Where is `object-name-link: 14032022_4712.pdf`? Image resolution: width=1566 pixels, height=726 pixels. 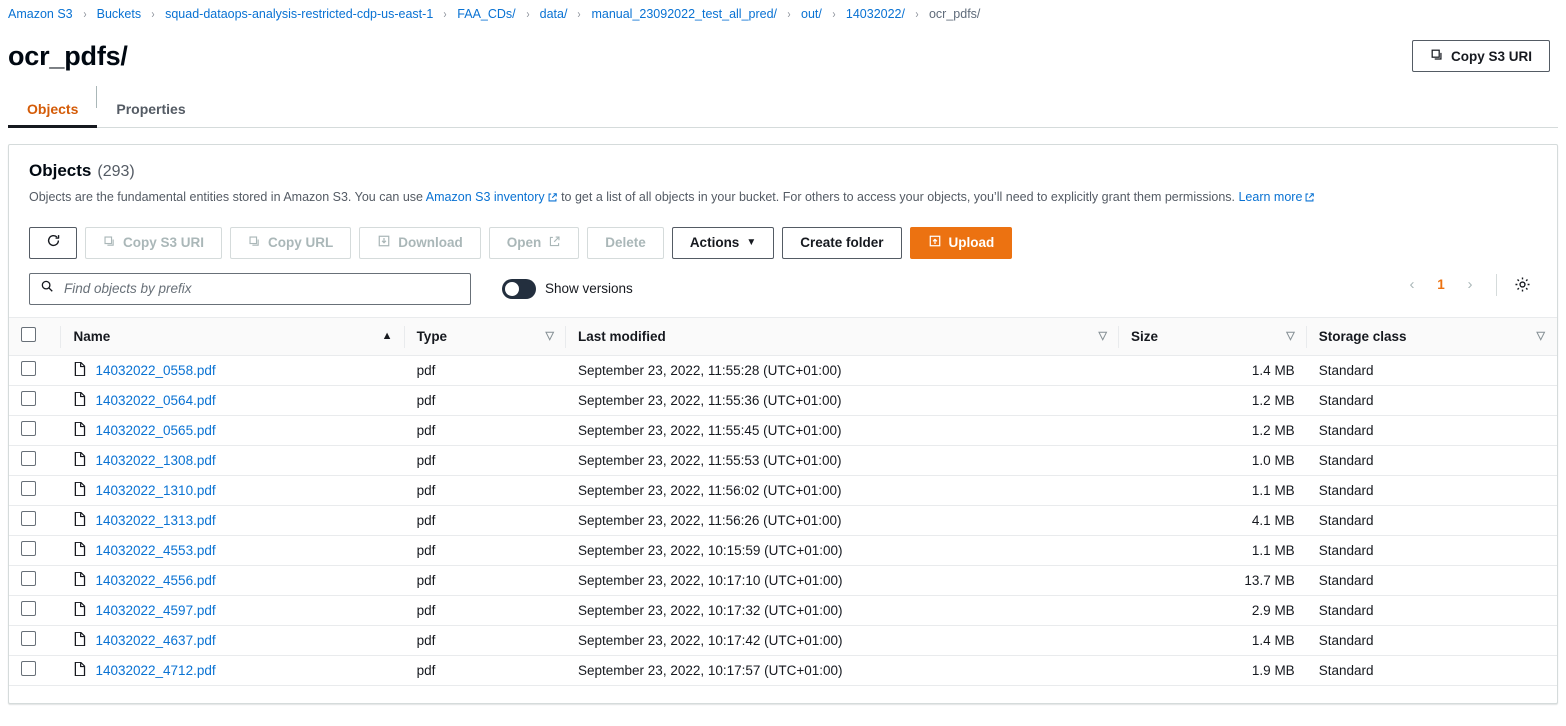
object-name-link: 14032022_4712.pdf is located at coordinates (155, 670).